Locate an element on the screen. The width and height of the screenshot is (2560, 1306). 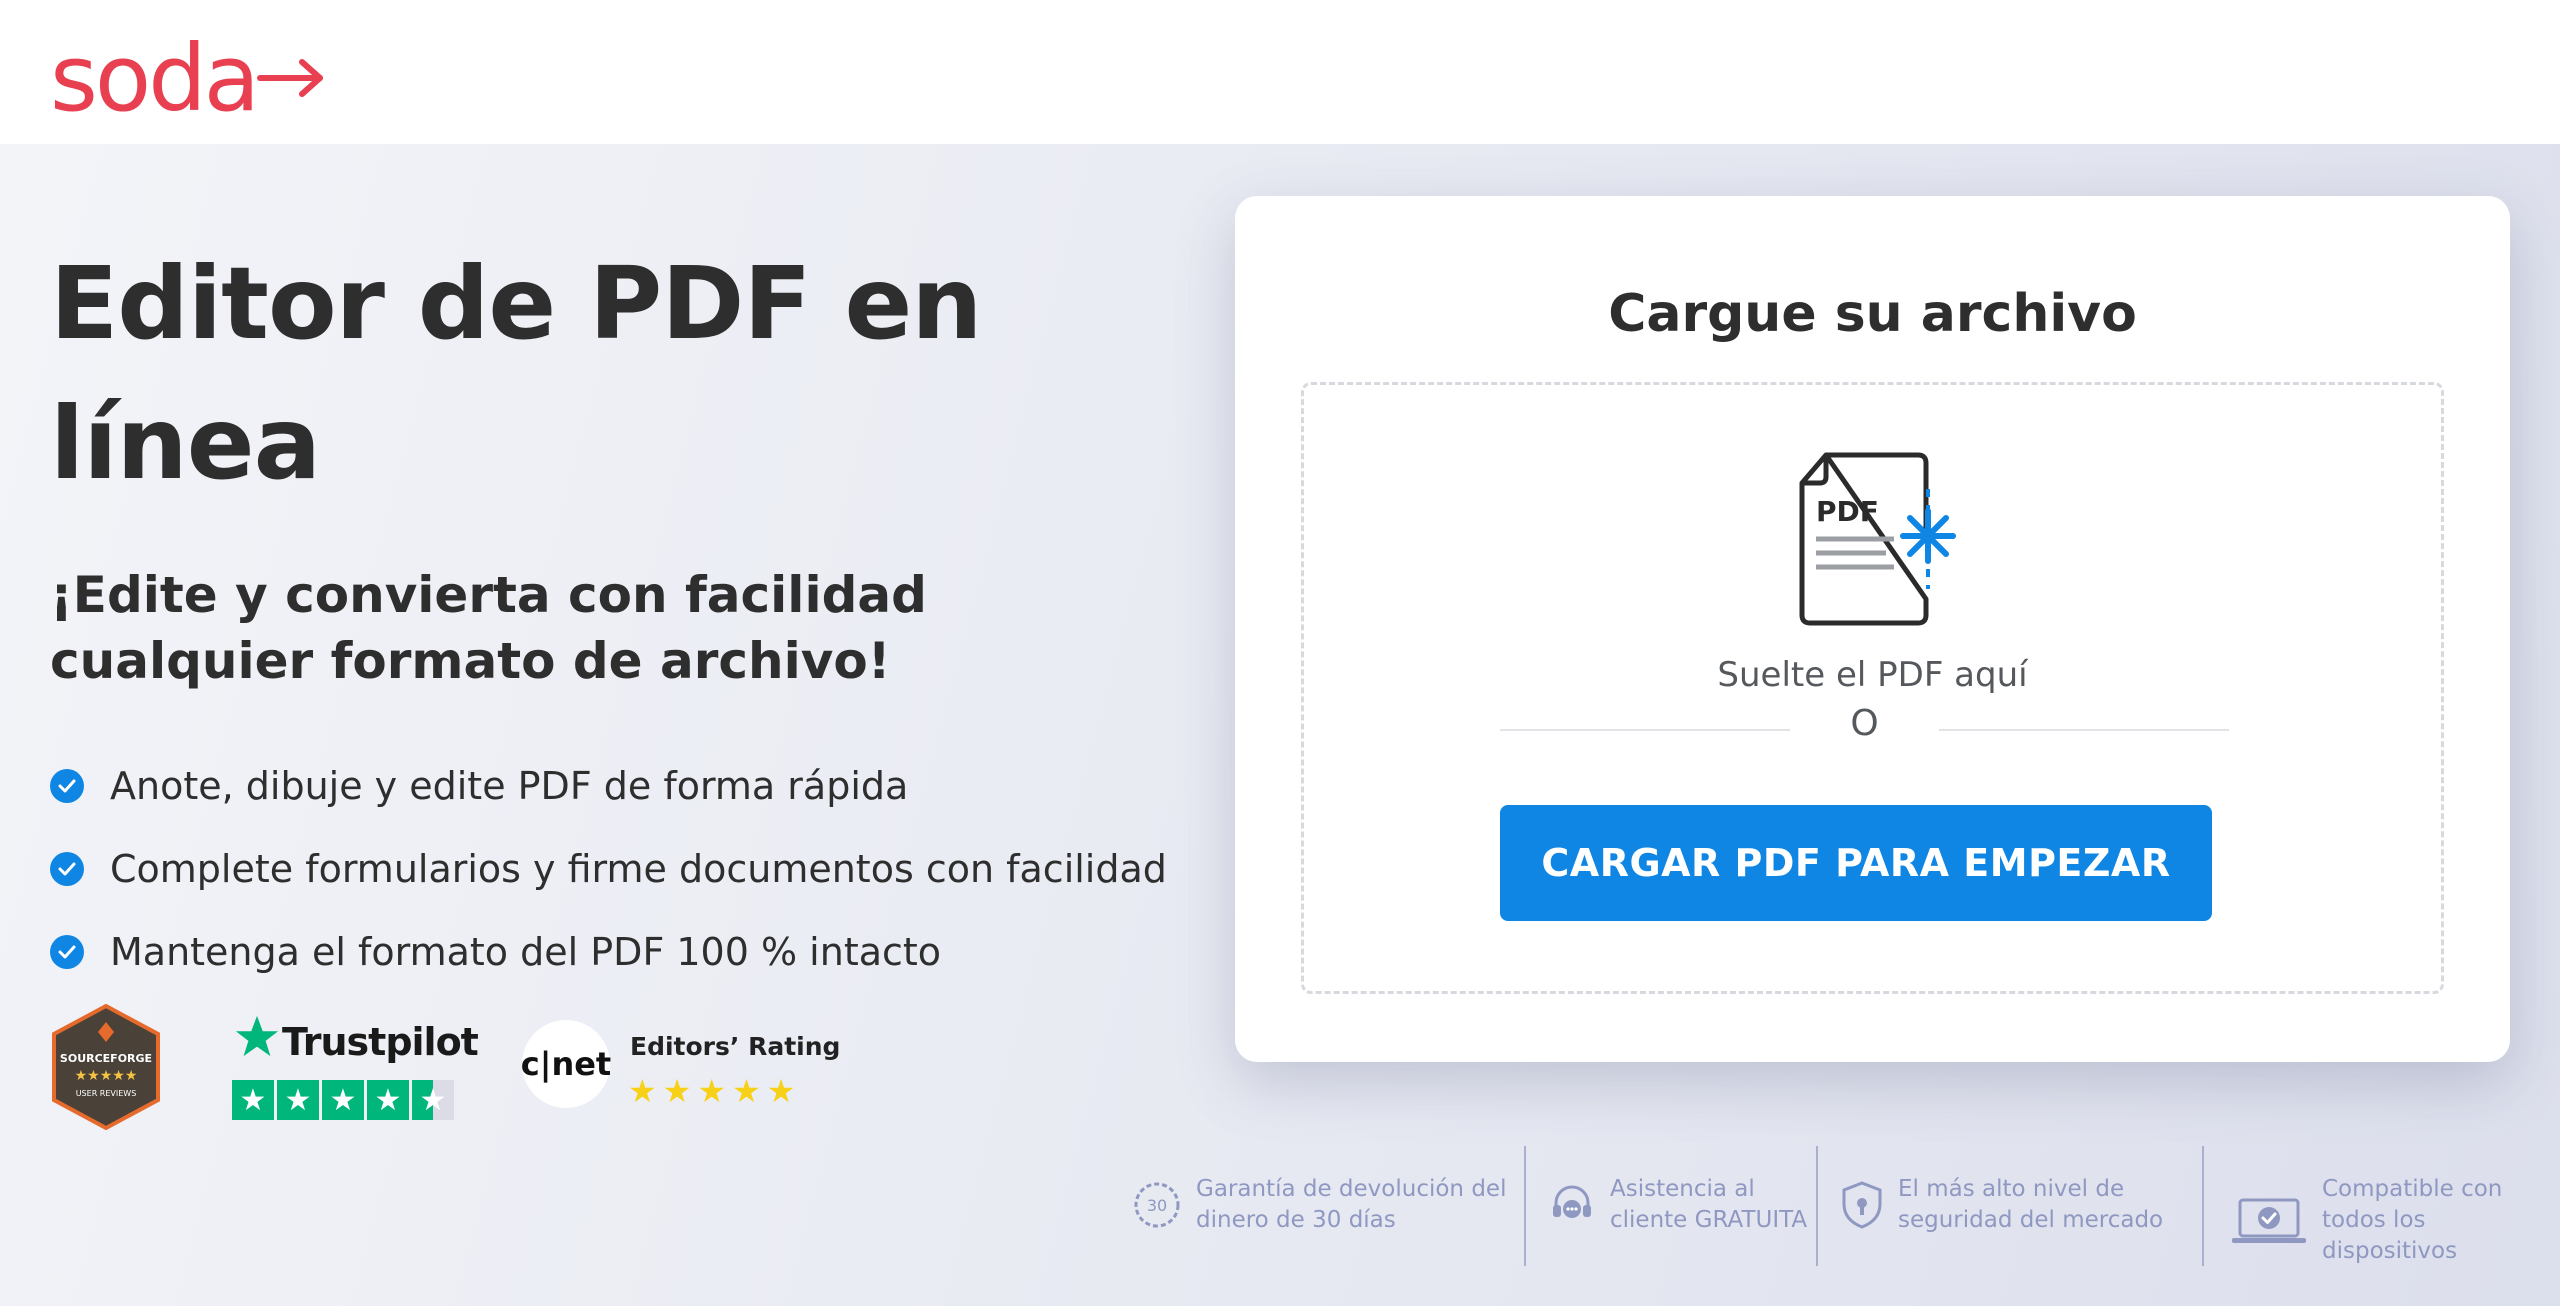
guarantee-compatible: Compatible con todos los dispositivos is located at coordinates (2395, 1220).